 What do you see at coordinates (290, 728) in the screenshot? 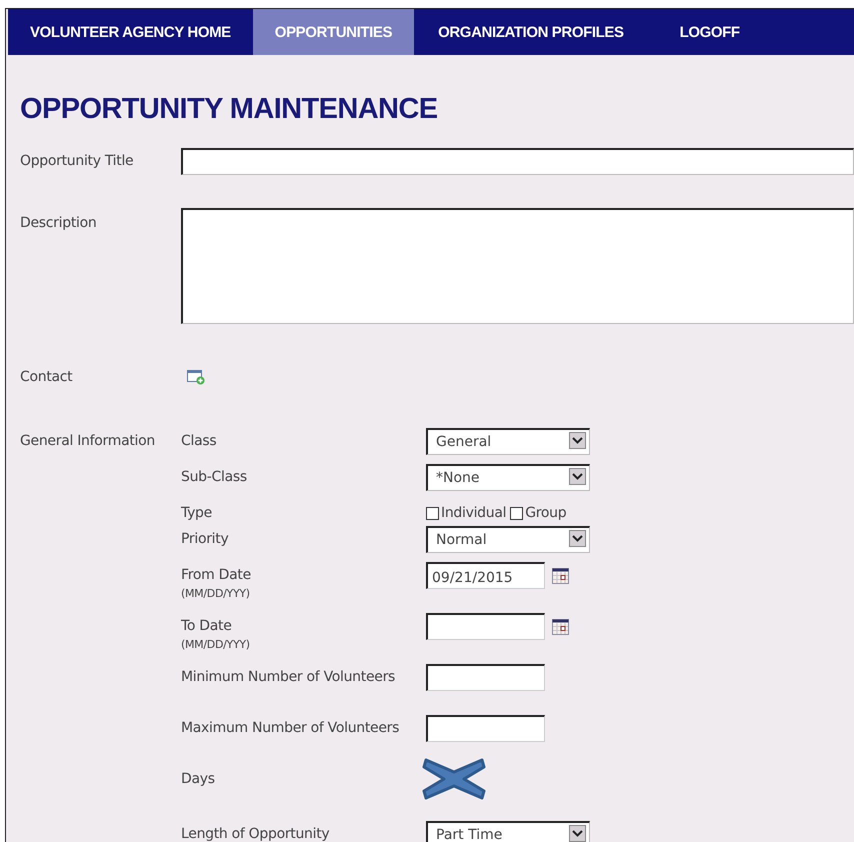
I see `field-label: Maximum Number of Volunteers` at bounding box center [290, 728].